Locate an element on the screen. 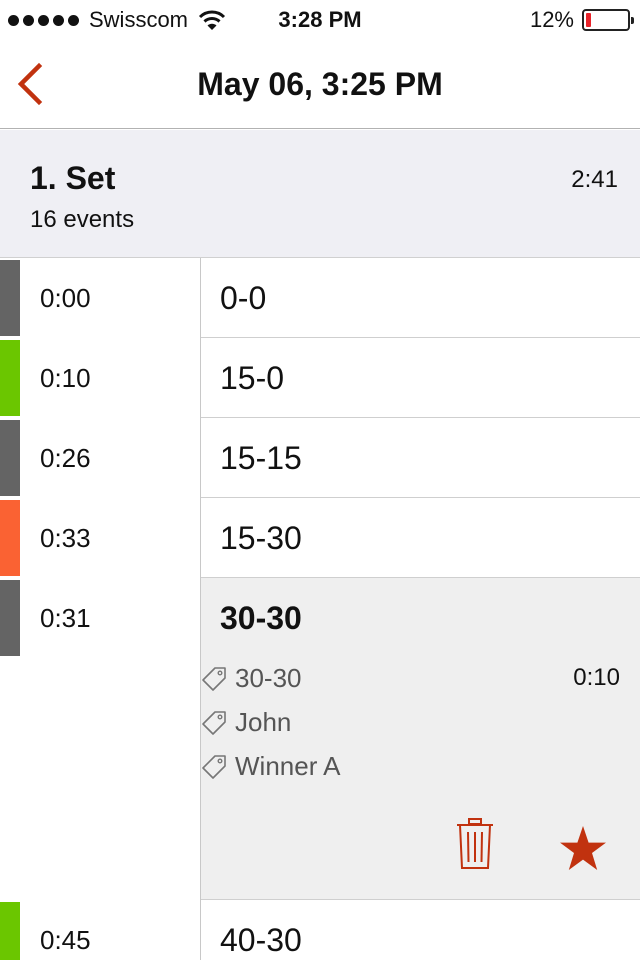 The width and height of the screenshot is (640, 960). event-time: 0:31 is located at coordinates (65, 618).